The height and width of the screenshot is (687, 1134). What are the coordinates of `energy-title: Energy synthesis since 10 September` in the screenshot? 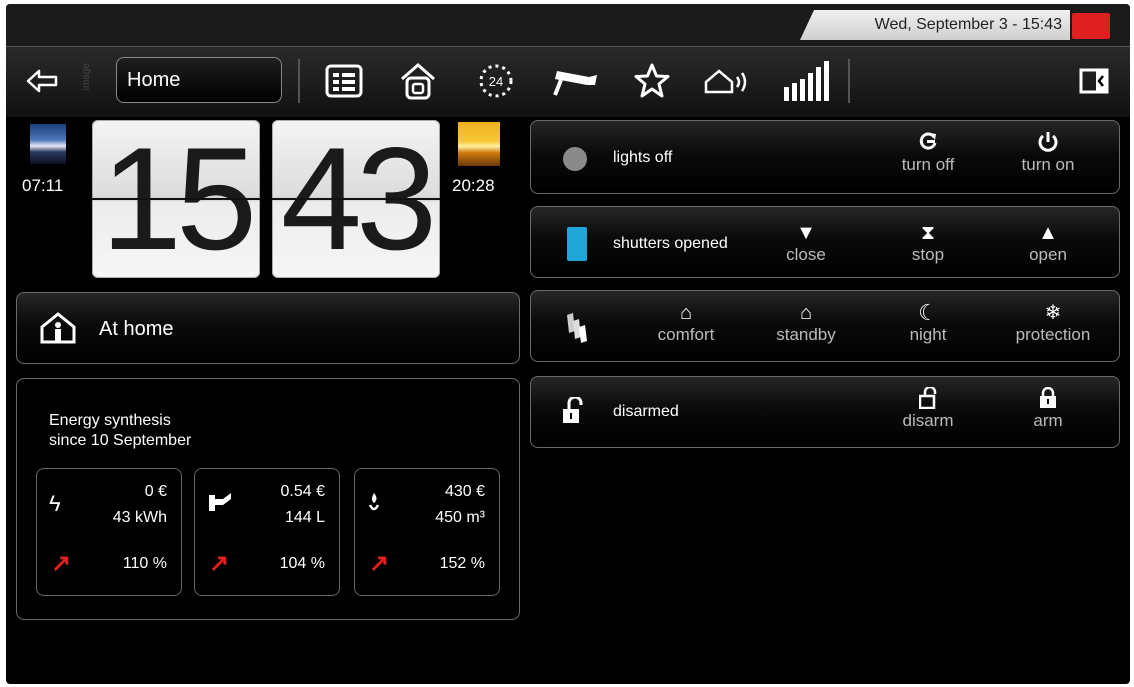 It's located at (120, 431).